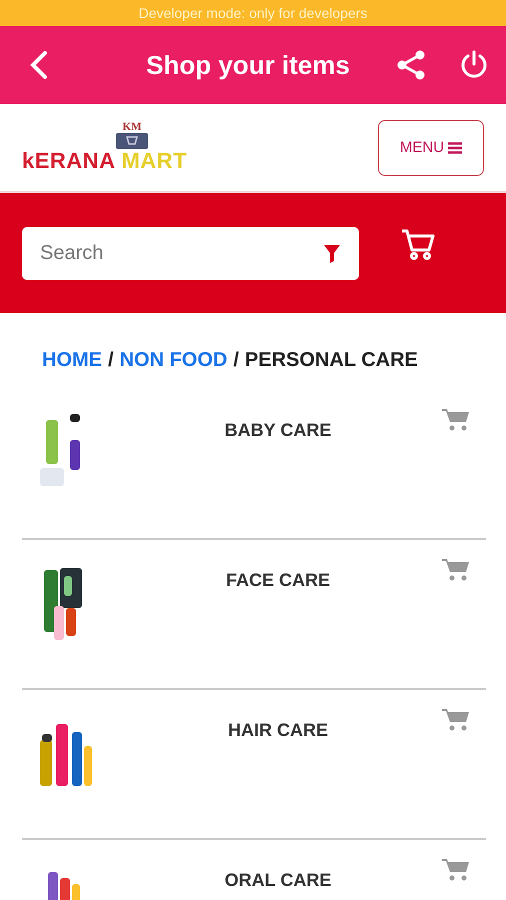  Describe the element at coordinates (431, 148) in the screenshot. I see `menu-button: MENU` at that location.